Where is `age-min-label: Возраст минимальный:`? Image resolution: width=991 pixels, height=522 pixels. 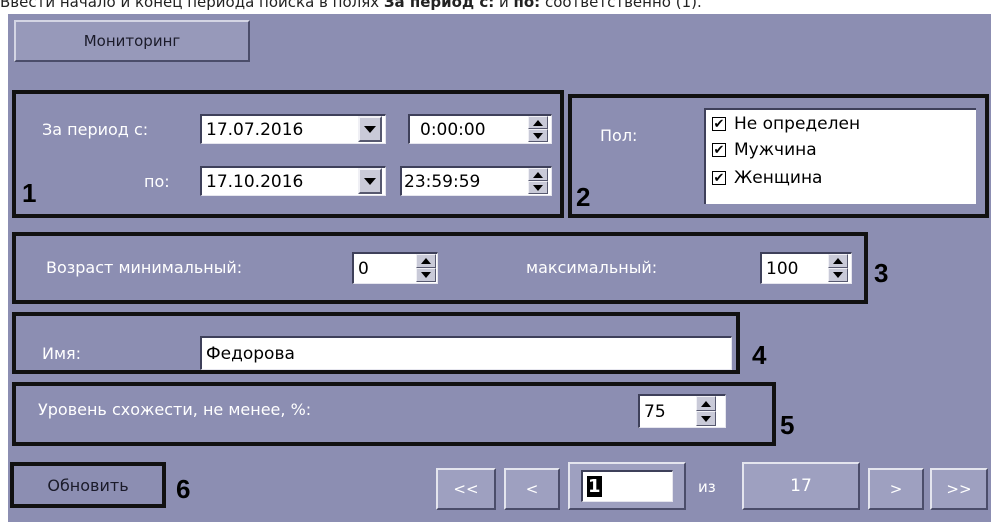
age-min-label: Возраст минимальный: is located at coordinates (144, 267).